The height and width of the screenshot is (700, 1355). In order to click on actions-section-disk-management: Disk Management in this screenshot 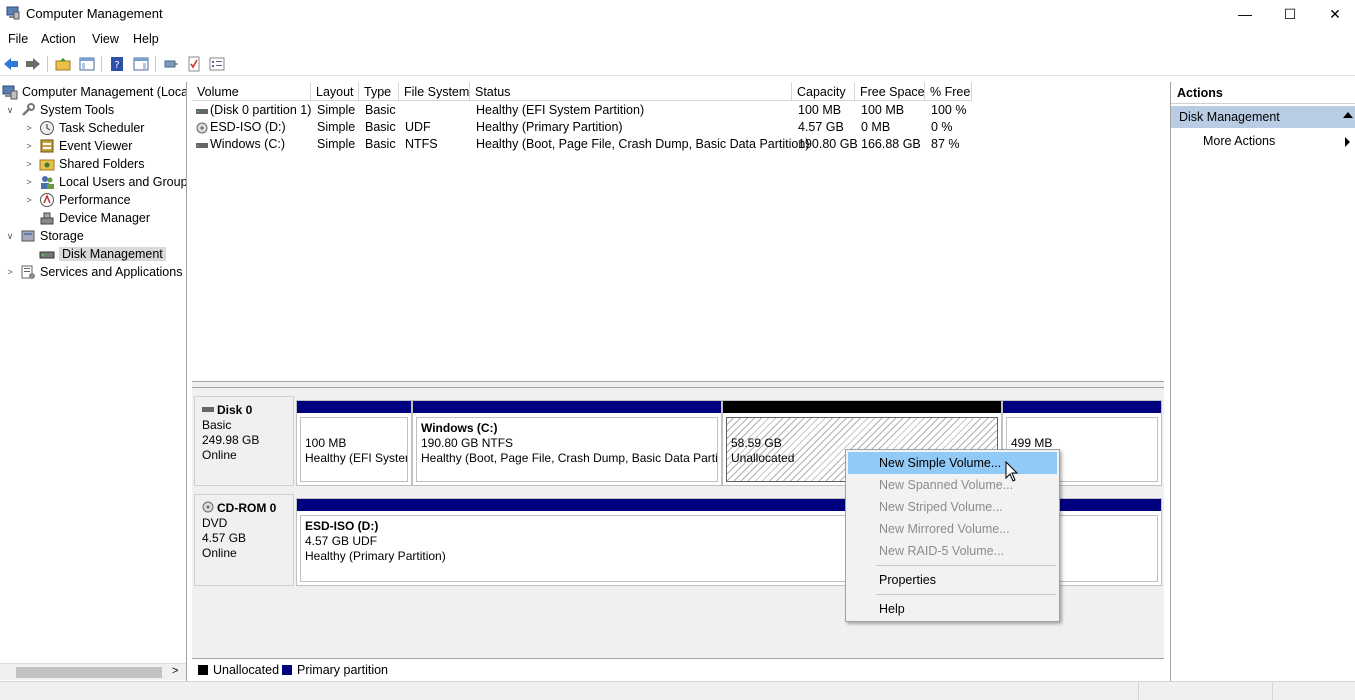, I will do `click(1263, 117)`.